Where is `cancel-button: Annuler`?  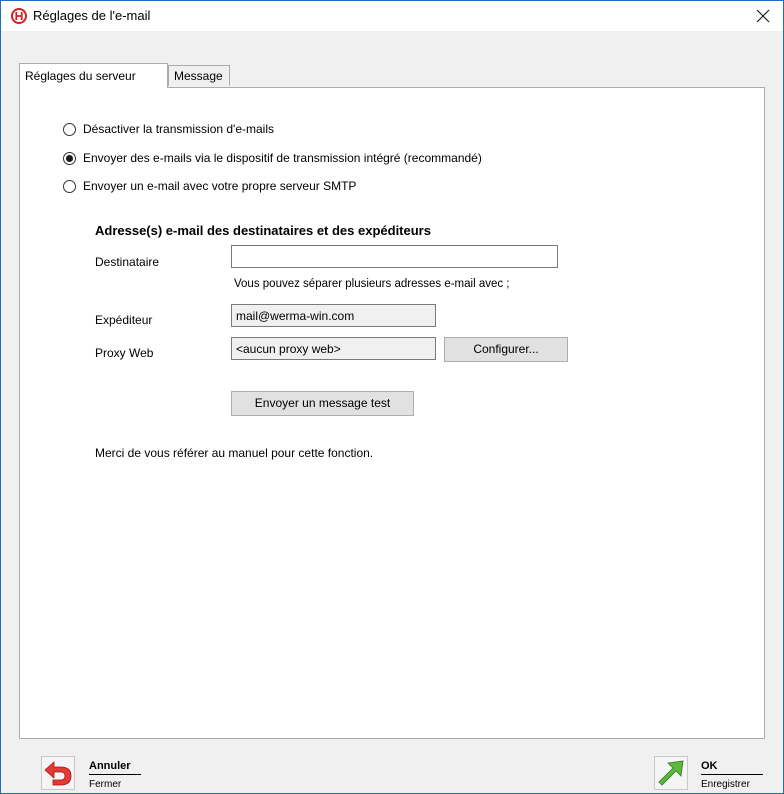 cancel-button: Annuler is located at coordinates (110, 766).